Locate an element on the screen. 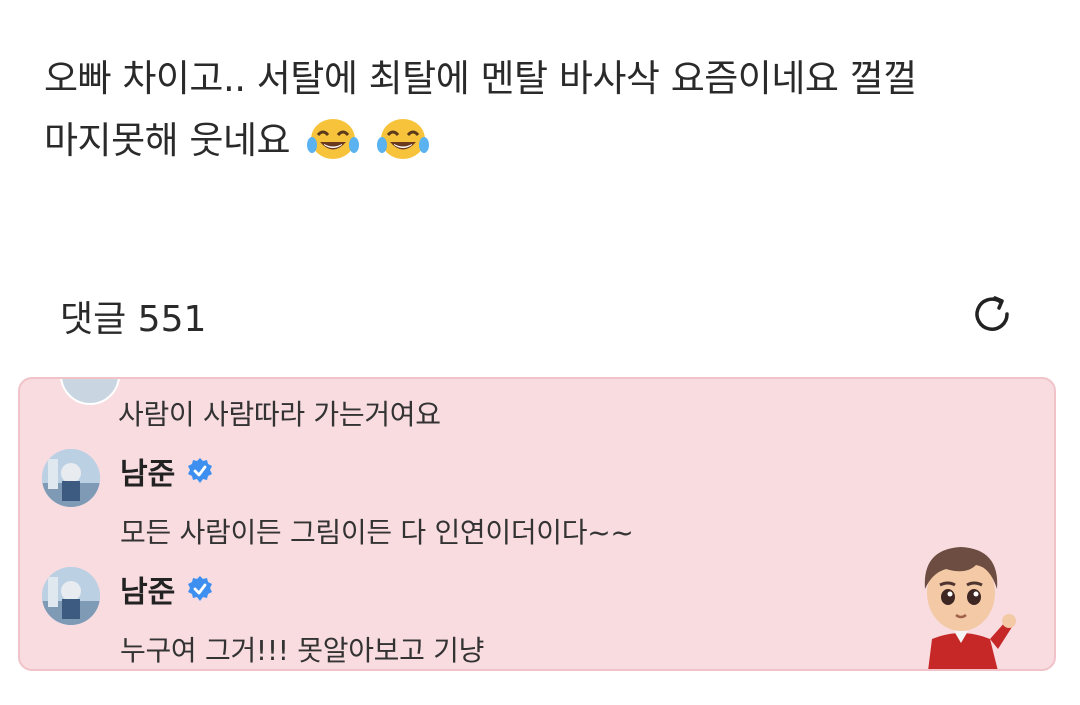 This screenshot has height=705, width=1080. comments-count-label: 댓글 551 is located at coordinates (133, 319).